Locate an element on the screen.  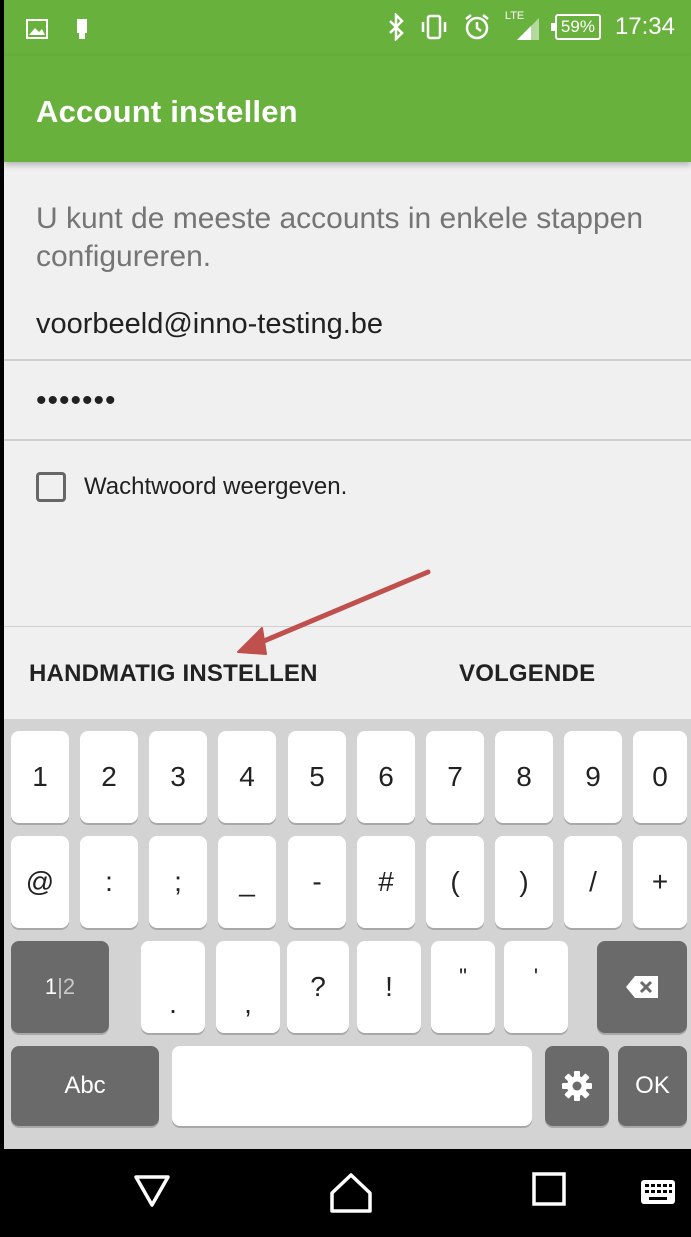
key-3: 3 is located at coordinates (178, 777).